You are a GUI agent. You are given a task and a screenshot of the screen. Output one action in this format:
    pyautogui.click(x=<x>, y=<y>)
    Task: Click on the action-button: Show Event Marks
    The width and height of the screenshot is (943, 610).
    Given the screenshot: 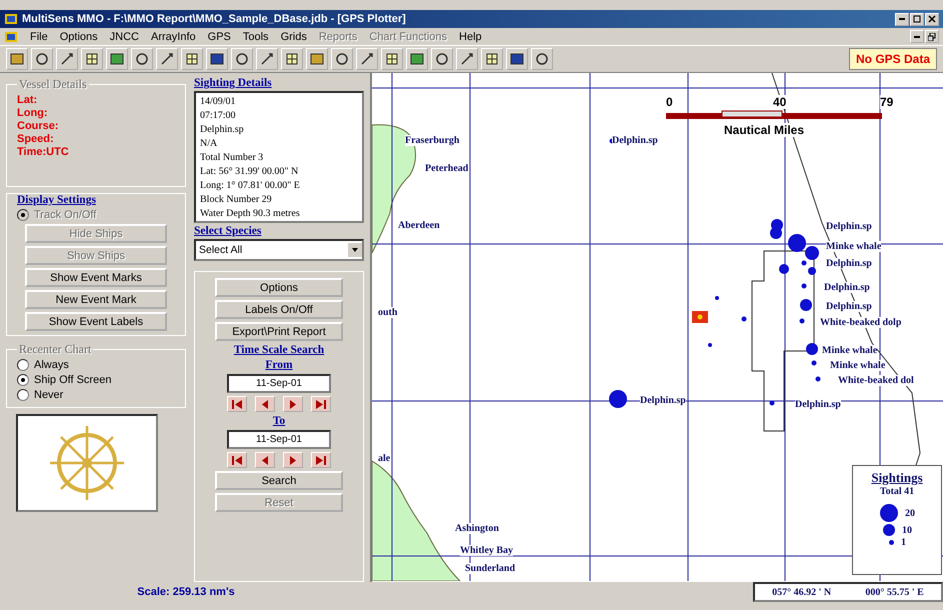 What is the action you would take?
    pyautogui.click(x=96, y=277)
    